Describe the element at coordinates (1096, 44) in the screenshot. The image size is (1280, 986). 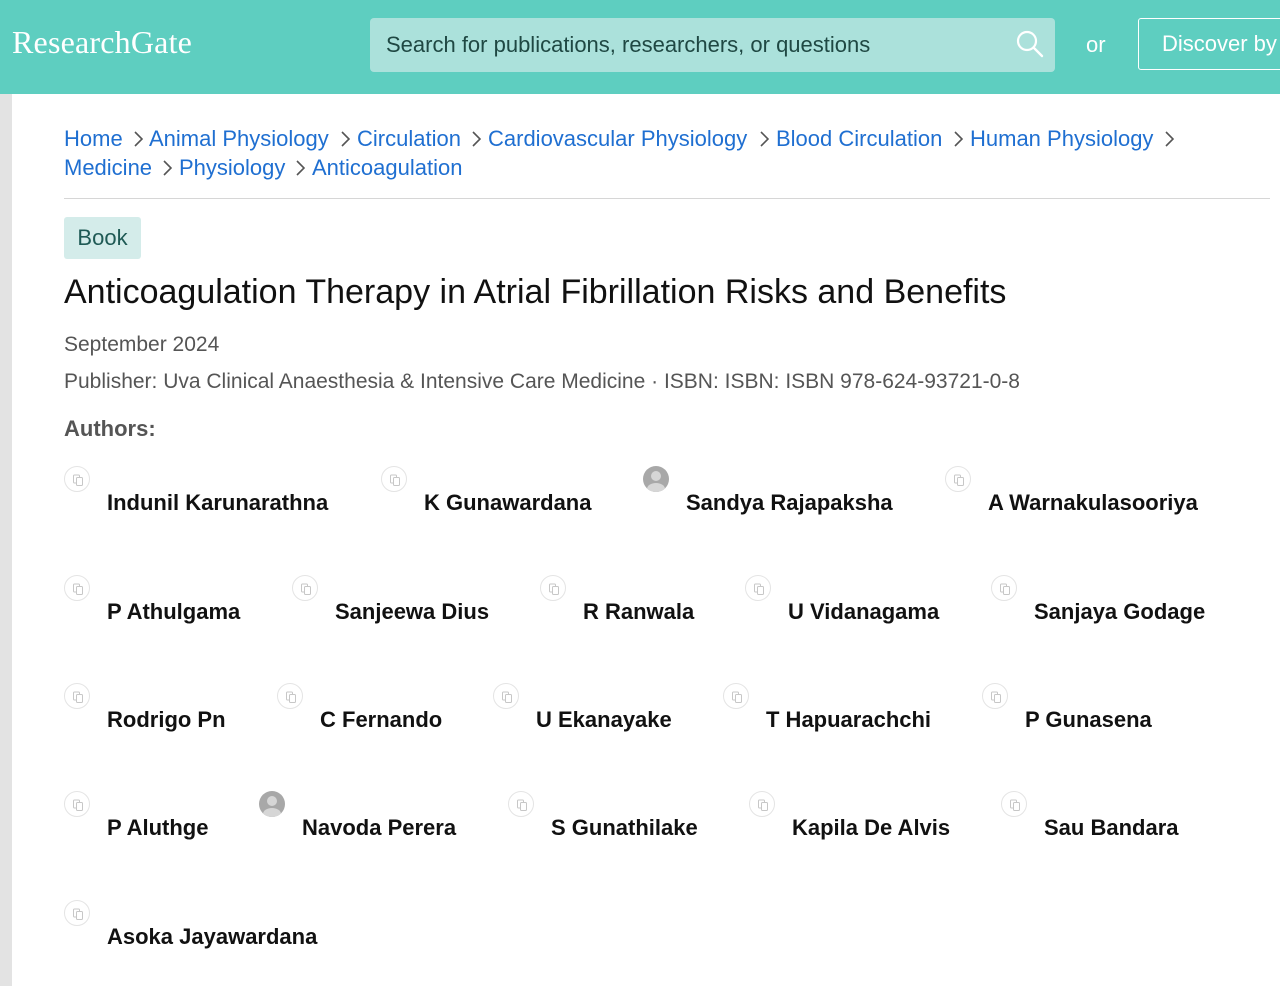
I see `or-label: or` at that location.